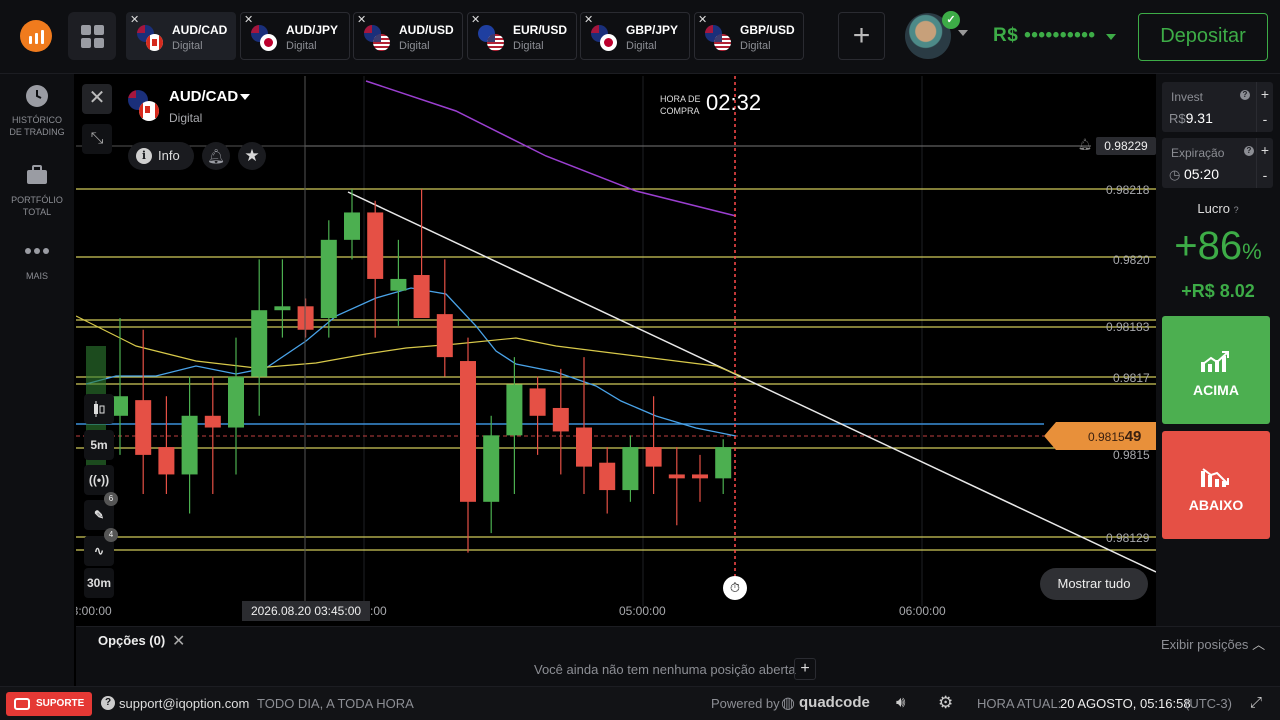 Image resolution: width=1280 pixels, height=720 pixels. Describe the element at coordinates (522, 36) in the screenshot. I see `asset-tab: ✕ EUR/USD Digital` at that location.